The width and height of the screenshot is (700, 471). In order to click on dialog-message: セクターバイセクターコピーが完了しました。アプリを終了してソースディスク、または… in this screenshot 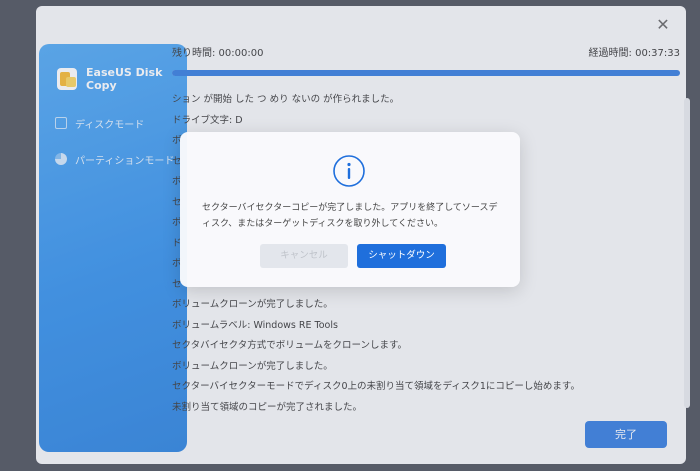, I will do `click(350, 216)`.